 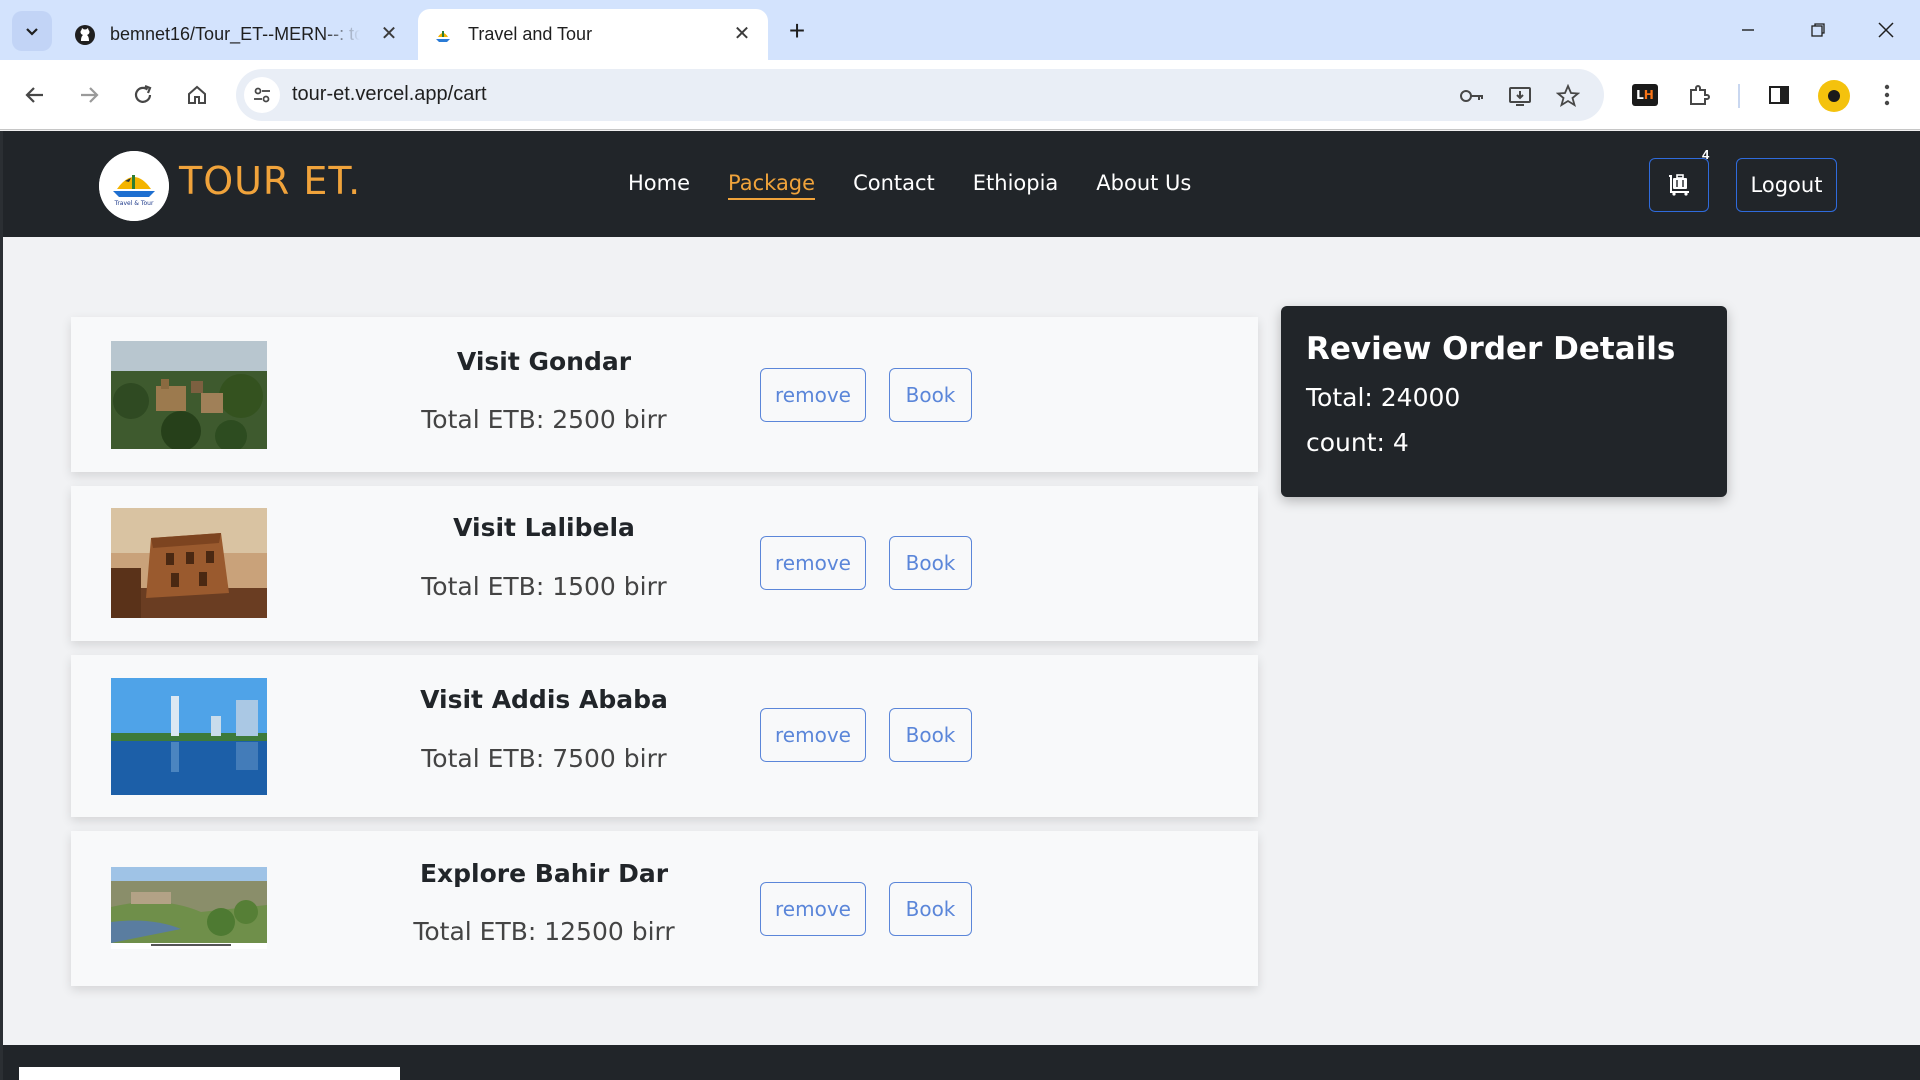 I want to click on item-title: Visit Lalibela, so click(x=544, y=527).